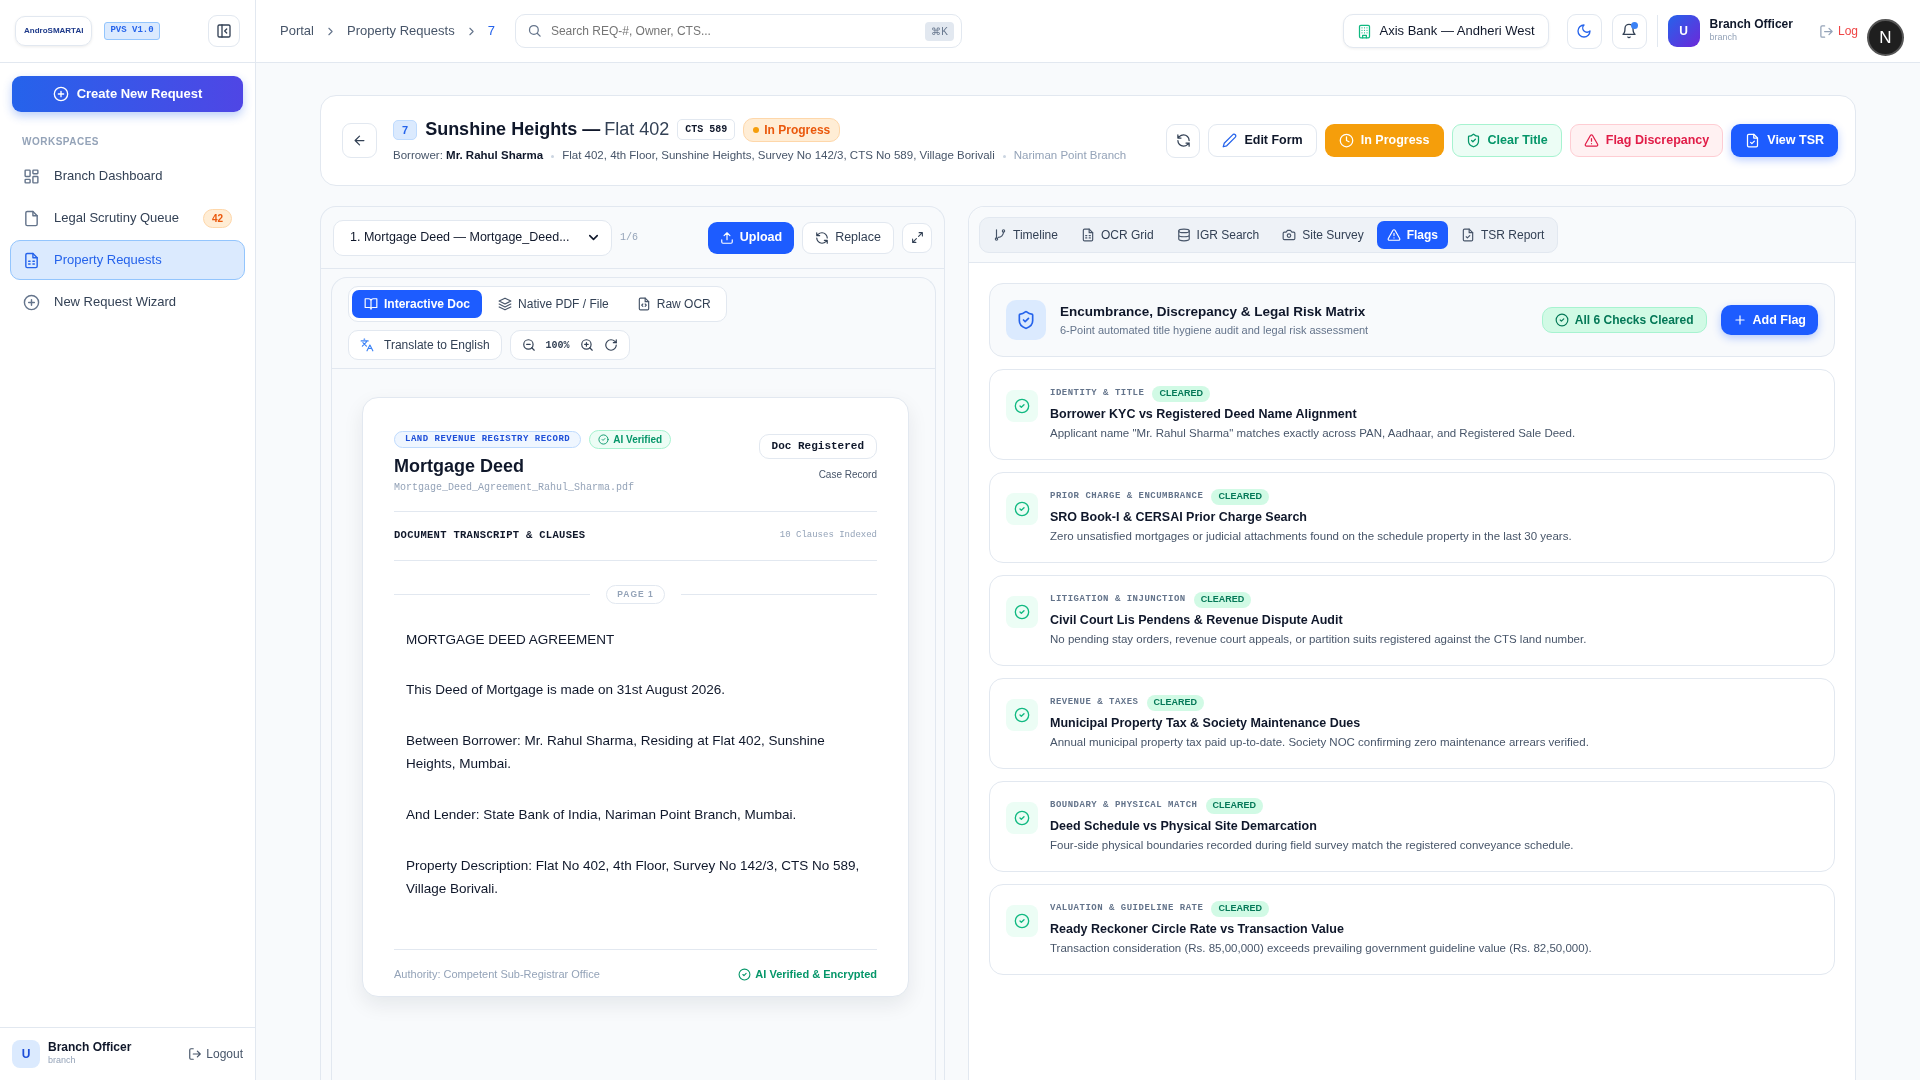  What do you see at coordinates (751, 237) in the screenshot?
I see `upload-button: Upload` at bounding box center [751, 237].